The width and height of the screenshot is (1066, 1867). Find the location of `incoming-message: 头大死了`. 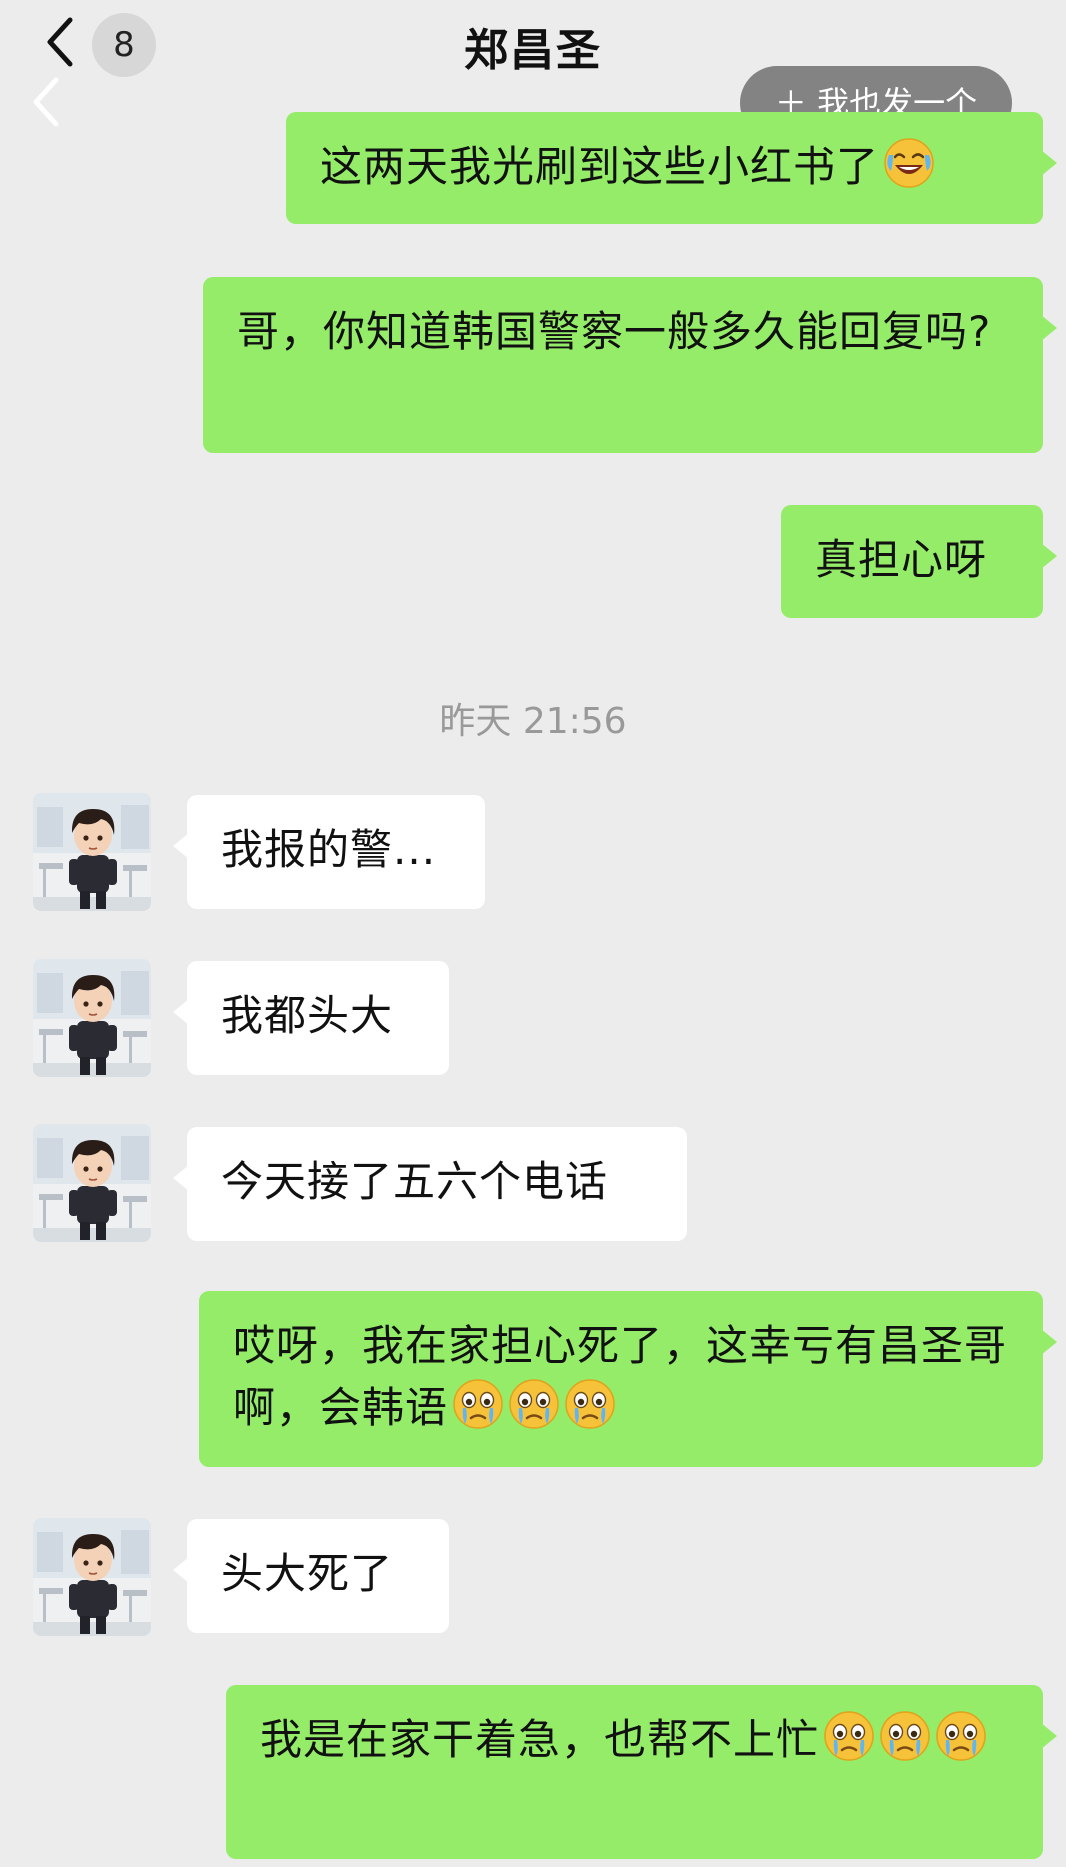

incoming-message: 头大死了 is located at coordinates (311, 1576).